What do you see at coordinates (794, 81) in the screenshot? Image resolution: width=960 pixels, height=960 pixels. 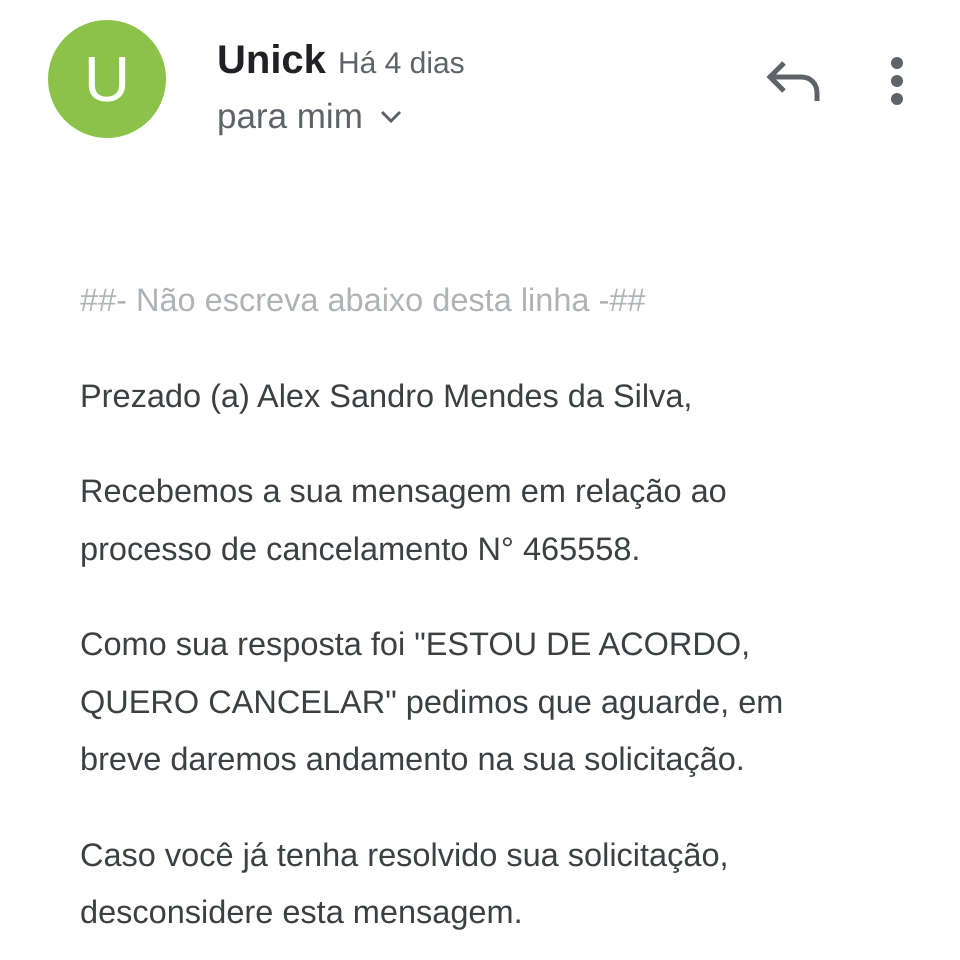 I see `reply-icon` at bounding box center [794, 81].